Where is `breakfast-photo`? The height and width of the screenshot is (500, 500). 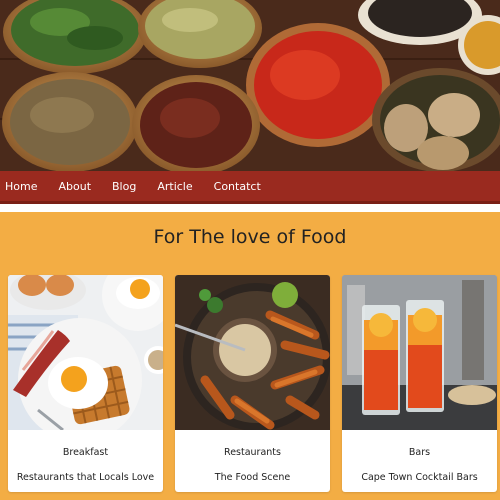
breakfast-photo is located at coordinates (85, 352).